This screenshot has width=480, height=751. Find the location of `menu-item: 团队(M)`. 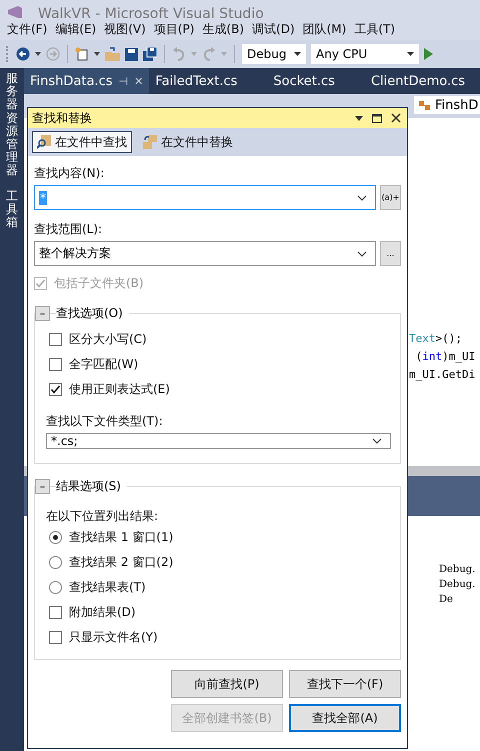

menu-item: 团队(M) is located at coordinates (325, 29).